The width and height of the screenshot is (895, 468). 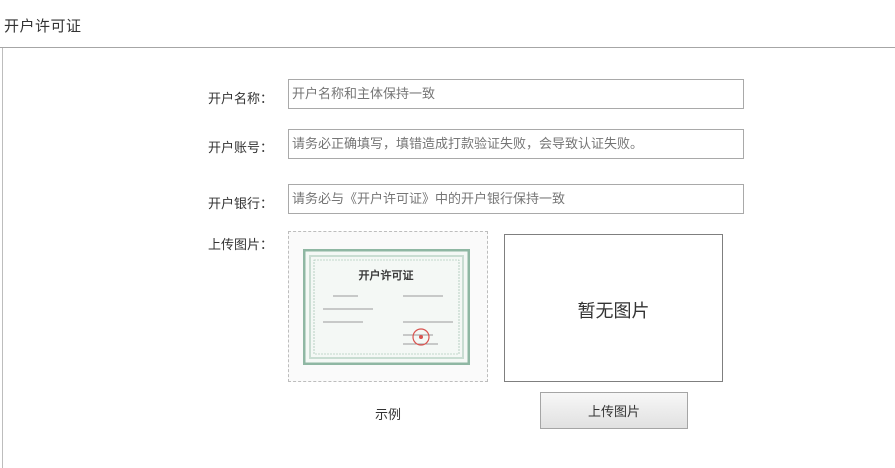 What do you see at coordinates (516, 199) in the screenshot?
I see `bank-input` at bounding box center [516, 199].